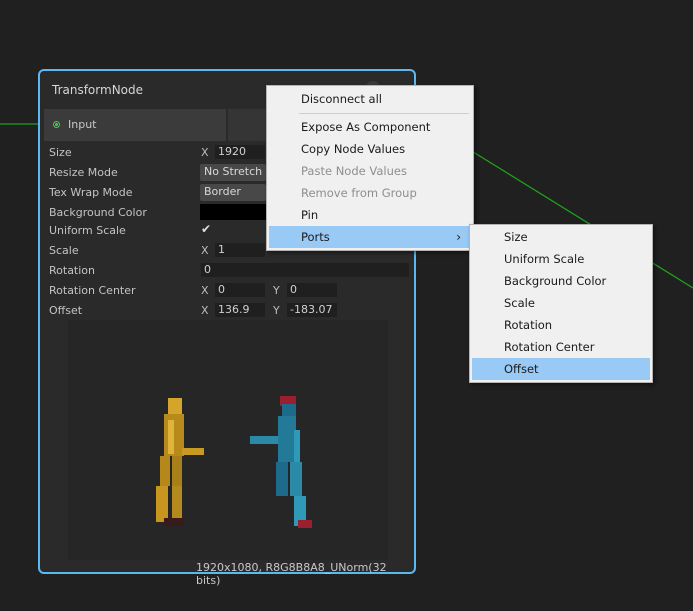 The image size is (693, 611). Describe the element at coordinates (370, 237) in the screenshot. I see `menu-item-ports: Ports ›` at that location.